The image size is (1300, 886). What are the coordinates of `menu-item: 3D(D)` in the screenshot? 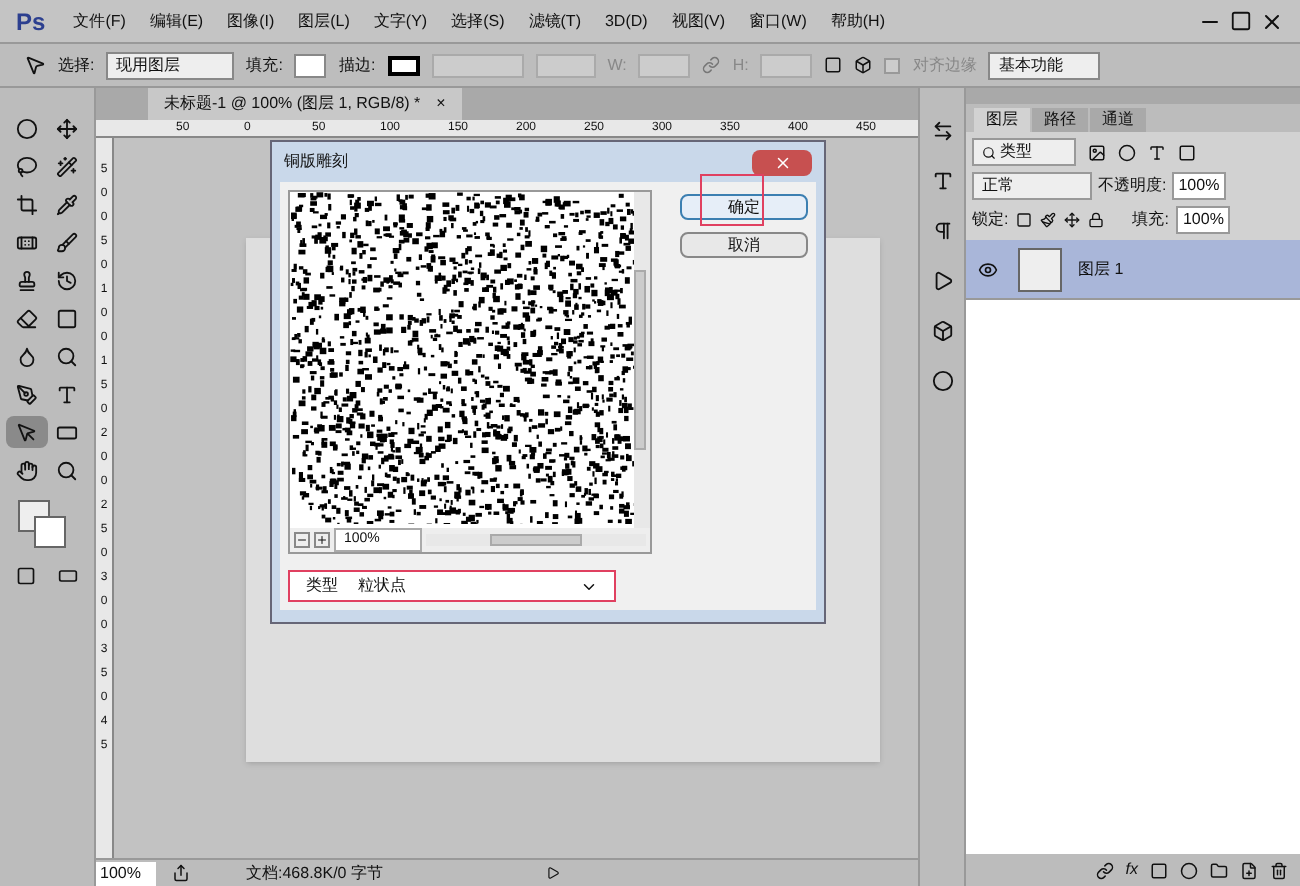 It's located at (626, 21).